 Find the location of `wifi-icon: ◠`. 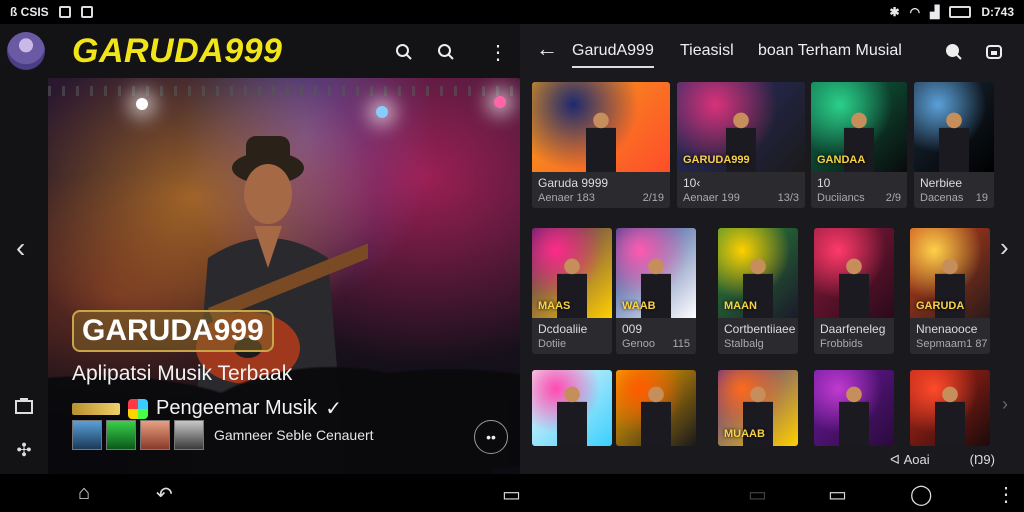

wifi-icon: ◠ is located at coordinates (915, 12).